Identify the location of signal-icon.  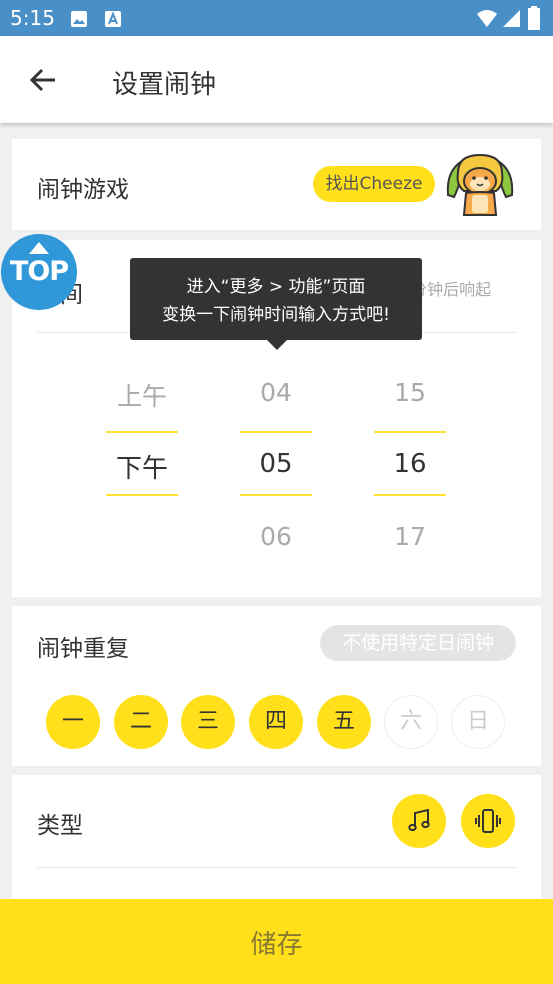
(511, 18).